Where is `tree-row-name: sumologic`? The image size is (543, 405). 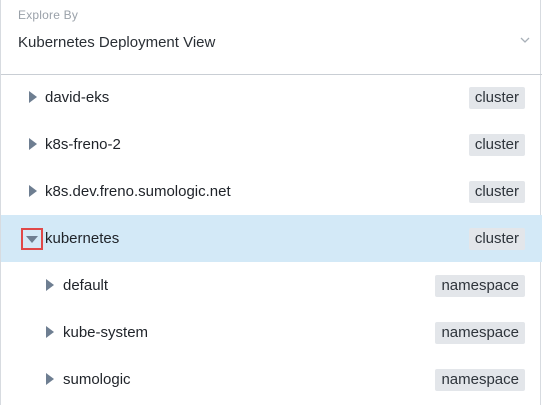
tree-row-name: sumologic is located at coordinates (97, 379).